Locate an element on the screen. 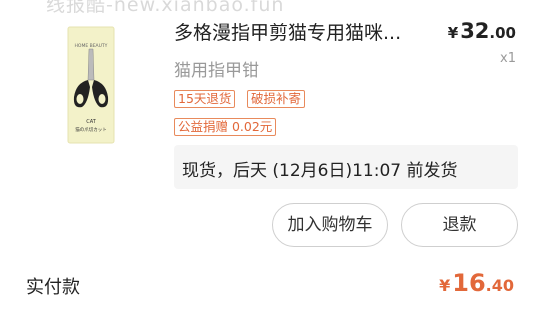  quantity: x1 is located at coordinates (508, 58).